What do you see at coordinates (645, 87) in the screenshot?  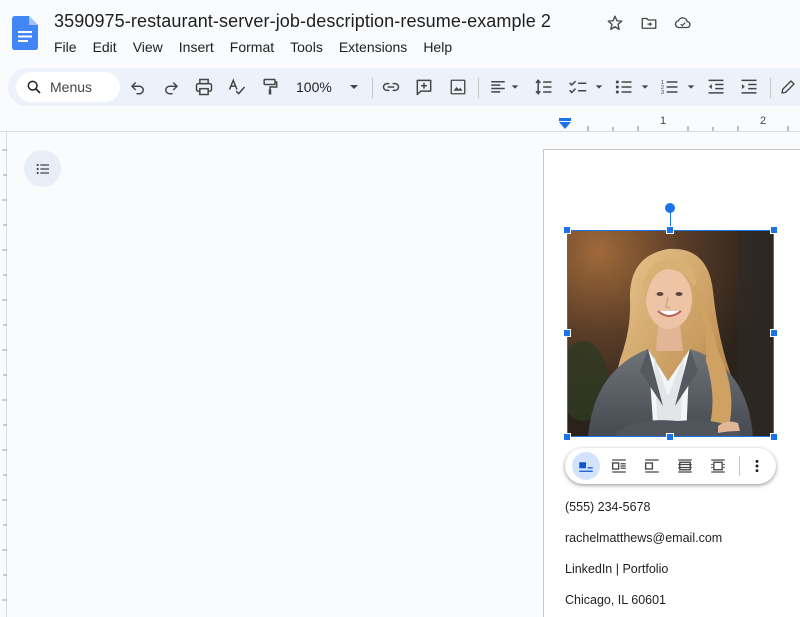 I see `bulleted-list-dropdown-icon` at bounding box center [645, 87].